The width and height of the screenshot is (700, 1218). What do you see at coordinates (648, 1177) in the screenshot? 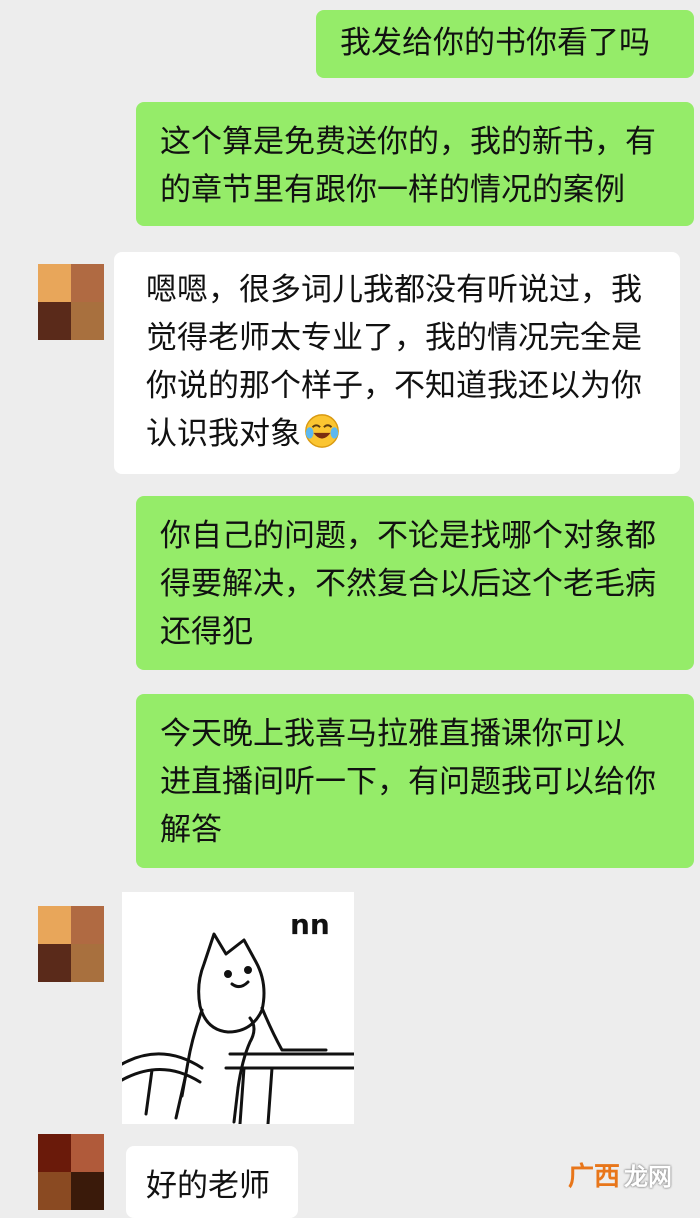
I see `watermark-text: 龙网` at bounding box center [648, 1177].